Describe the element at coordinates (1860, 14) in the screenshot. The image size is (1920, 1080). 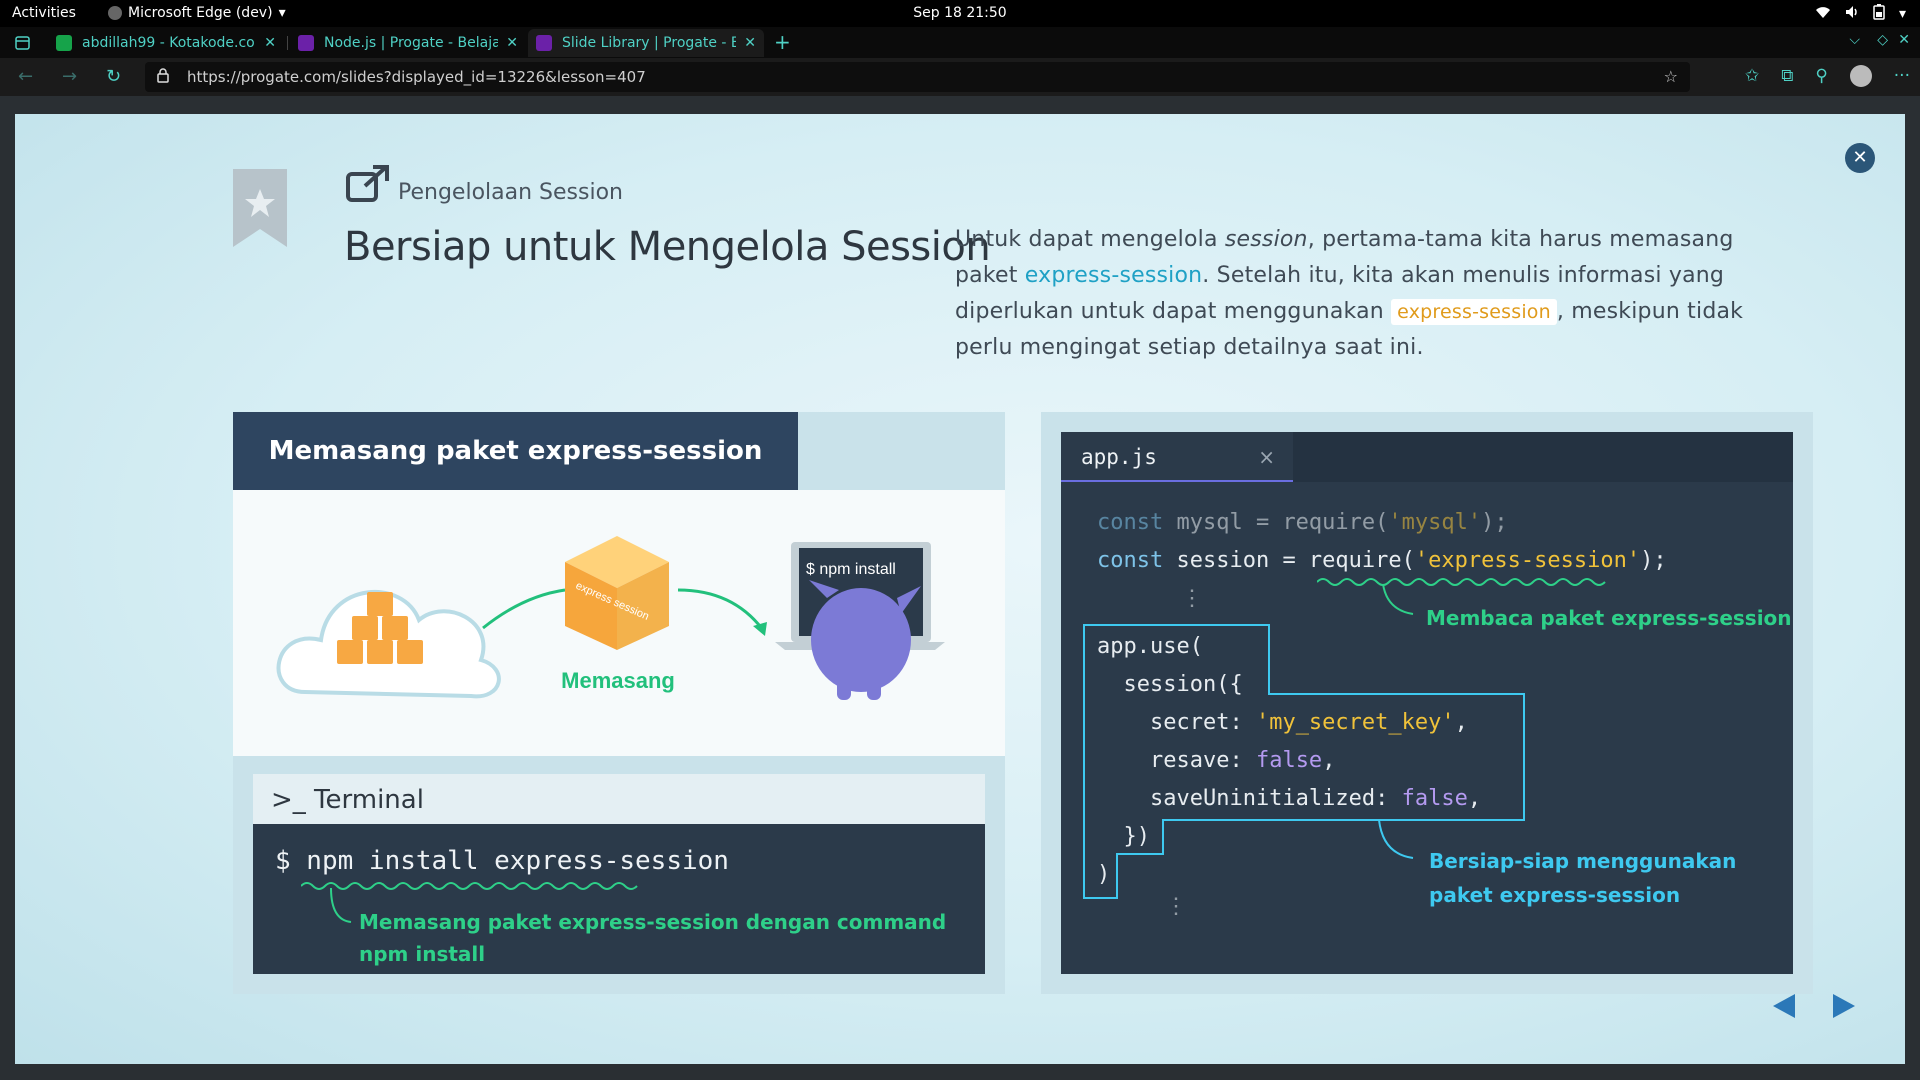
I see `system-tray: ▾` at that location.